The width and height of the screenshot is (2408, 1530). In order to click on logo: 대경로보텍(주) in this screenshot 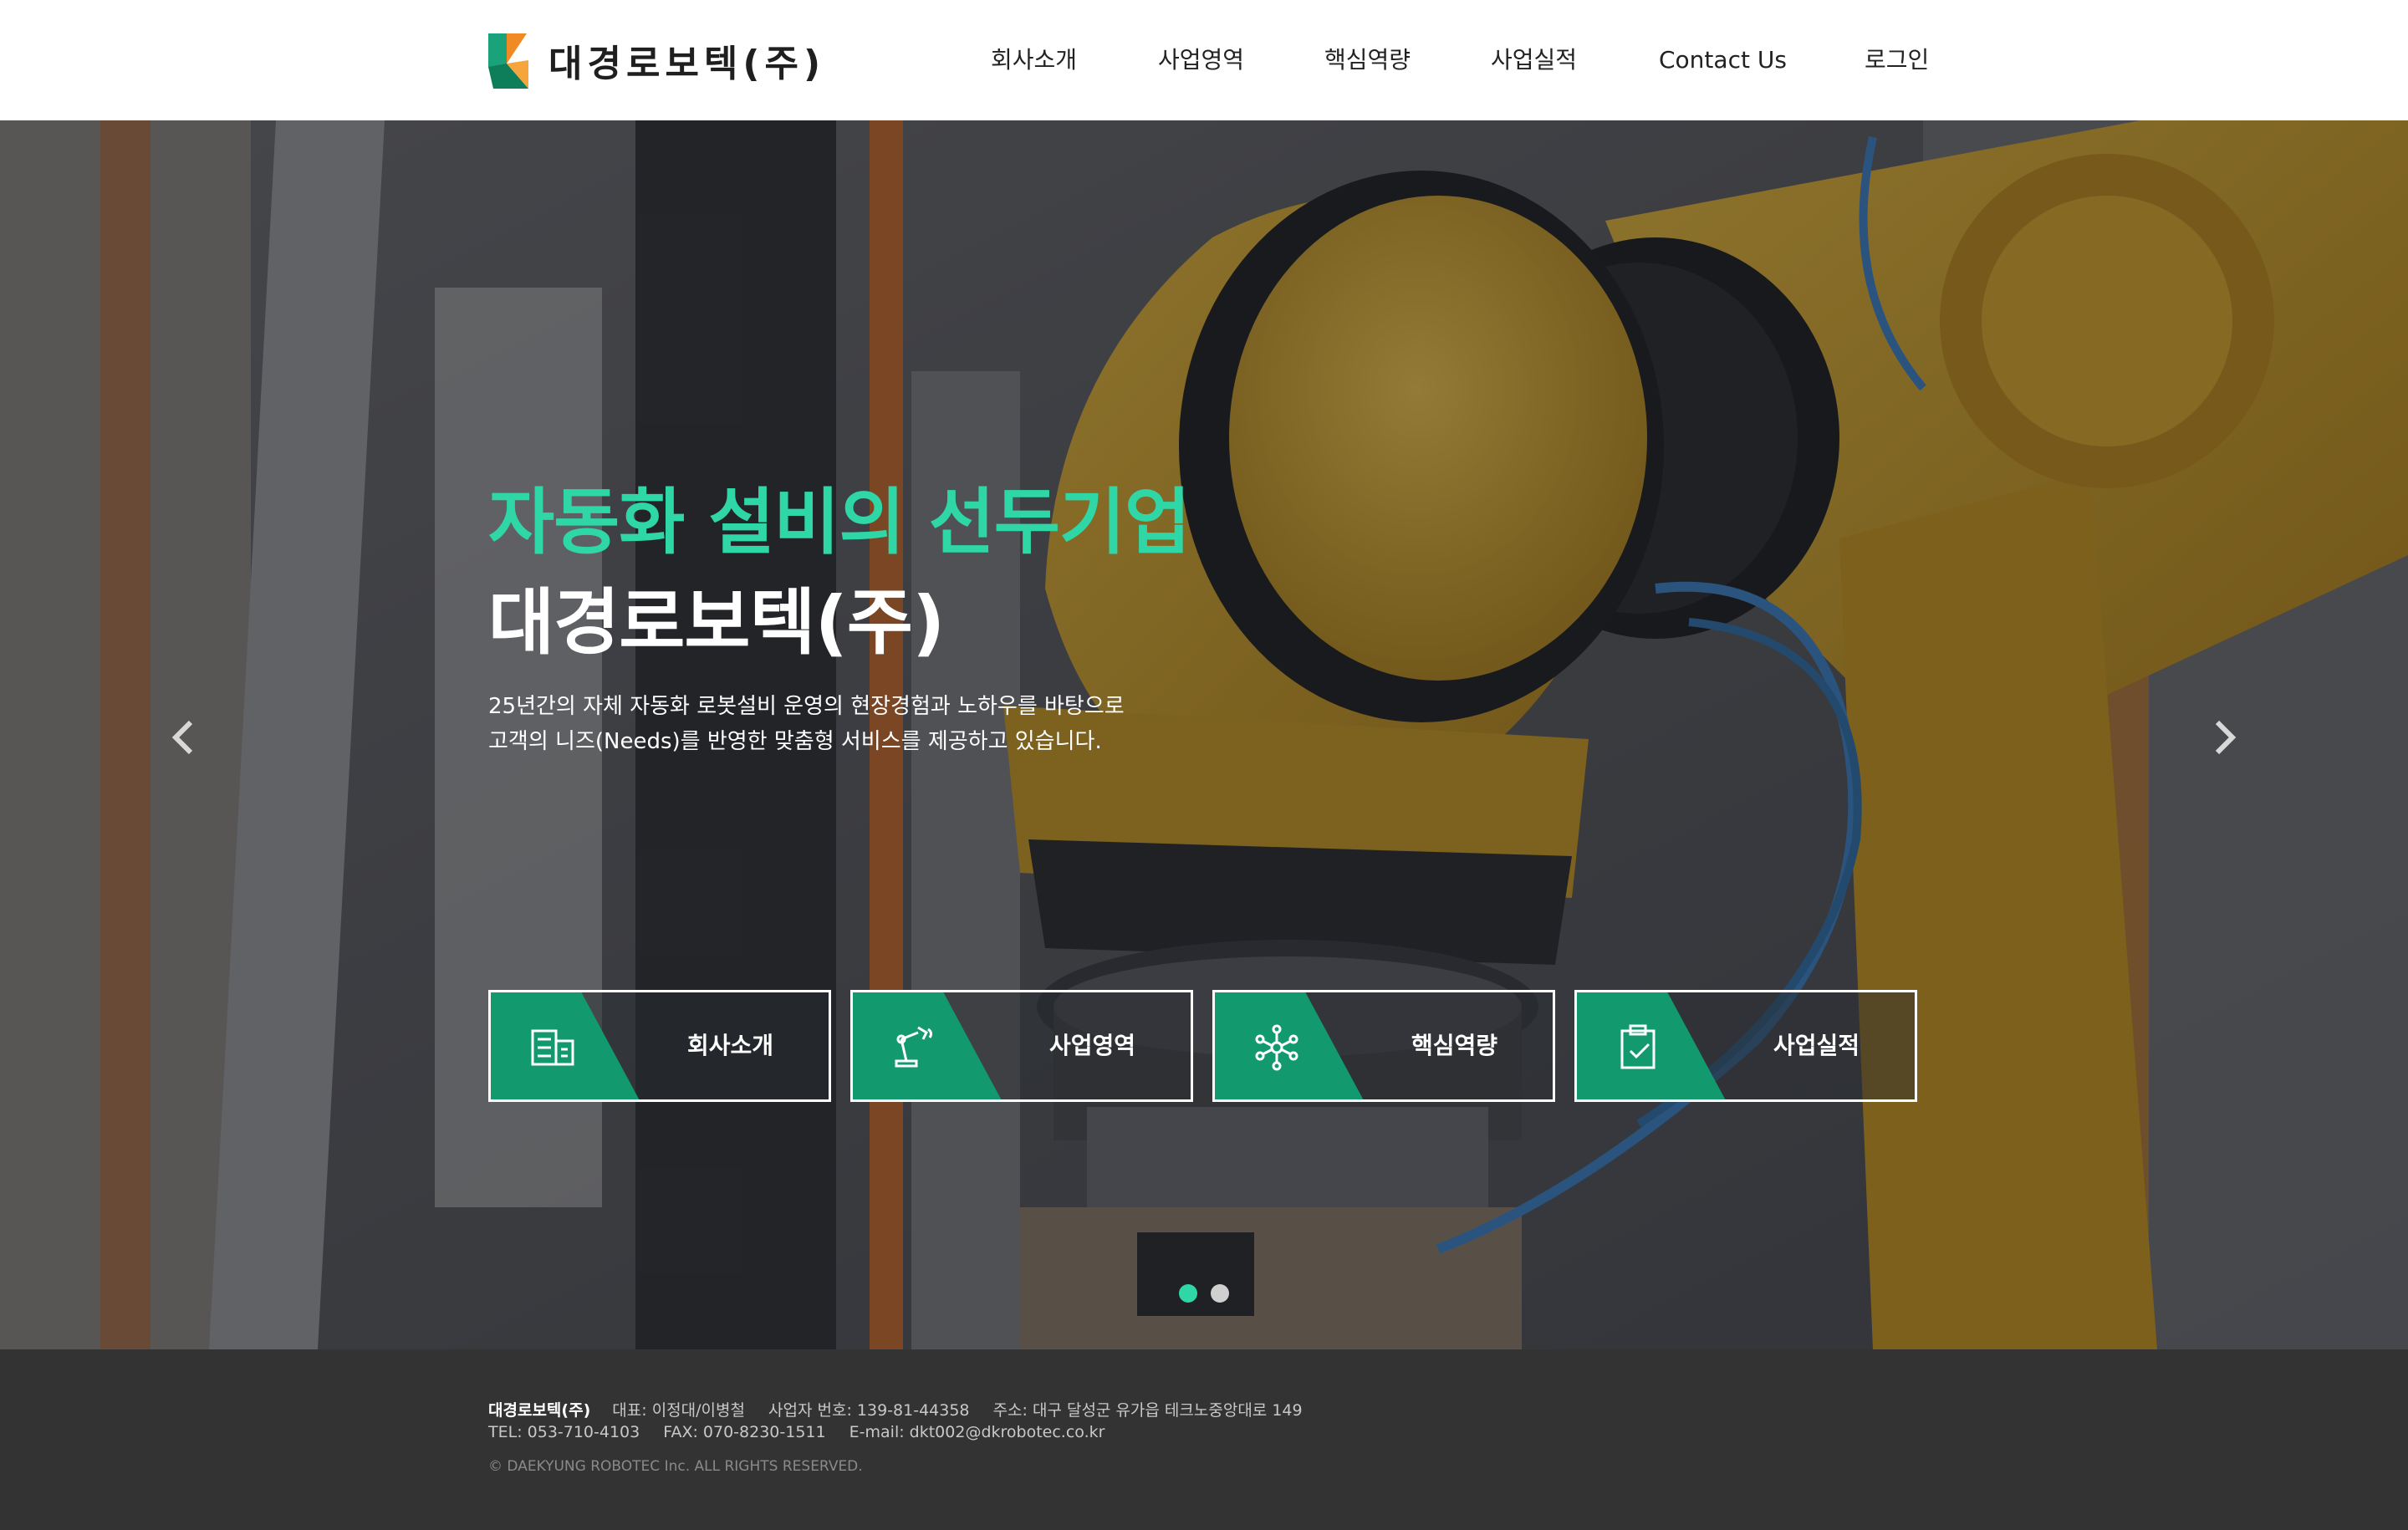, I will do `click(657, 60)`.